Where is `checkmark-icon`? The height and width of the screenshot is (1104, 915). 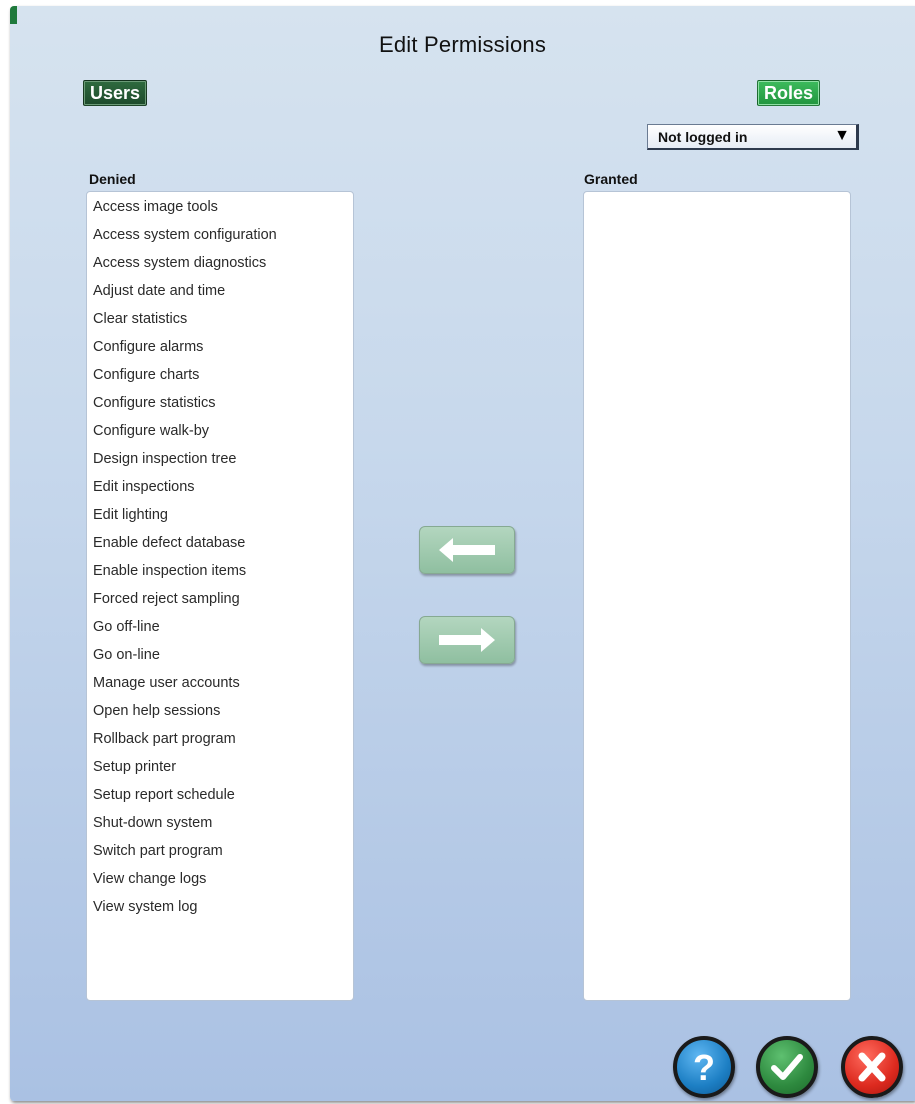
checkmark-icon is located at coordinates (787, 1067).